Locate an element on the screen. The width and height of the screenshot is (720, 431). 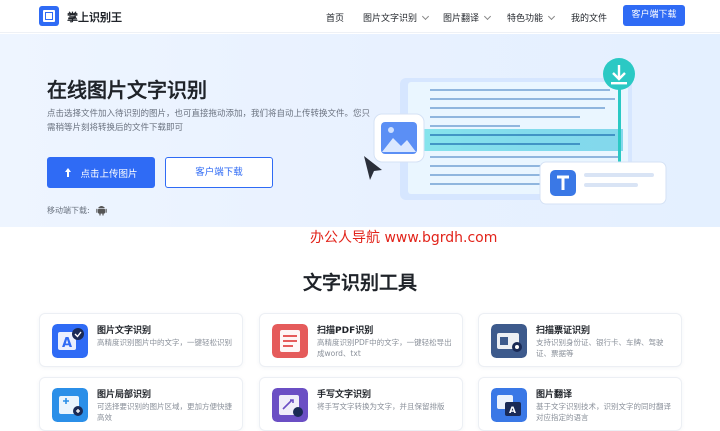
tool-card-title: 扫描票证识别 is located at coordinates (563, 331).